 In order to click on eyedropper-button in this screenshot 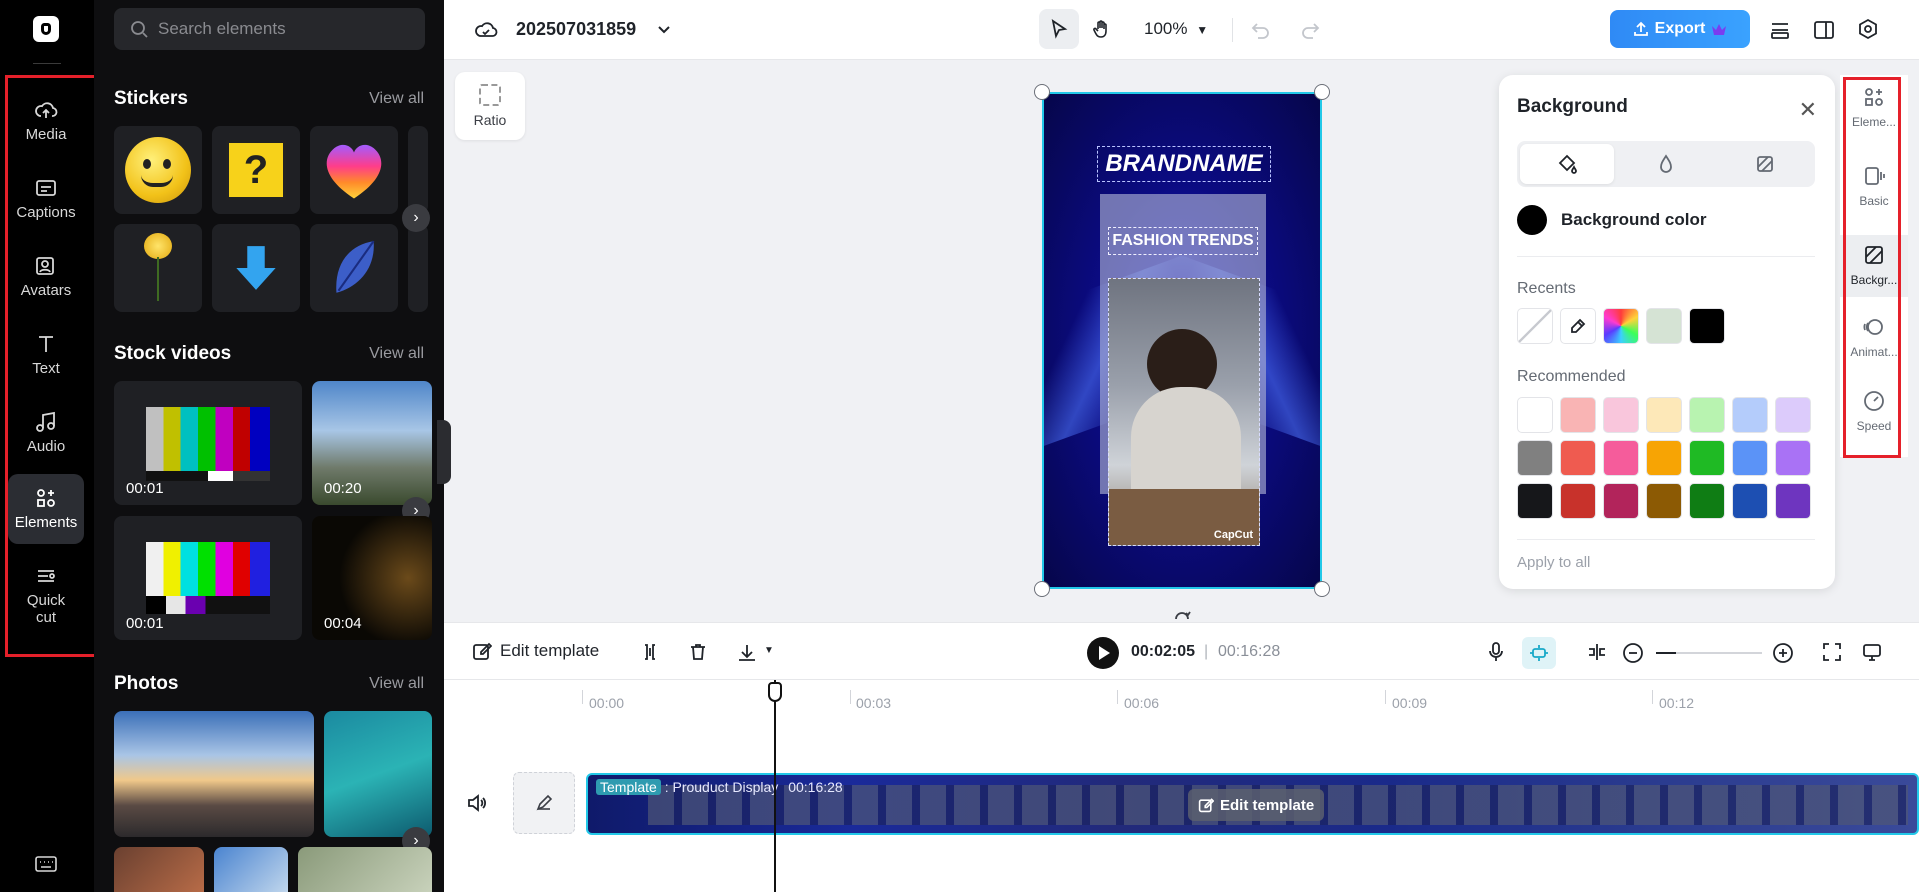, I will do `click(1578, 326)`.